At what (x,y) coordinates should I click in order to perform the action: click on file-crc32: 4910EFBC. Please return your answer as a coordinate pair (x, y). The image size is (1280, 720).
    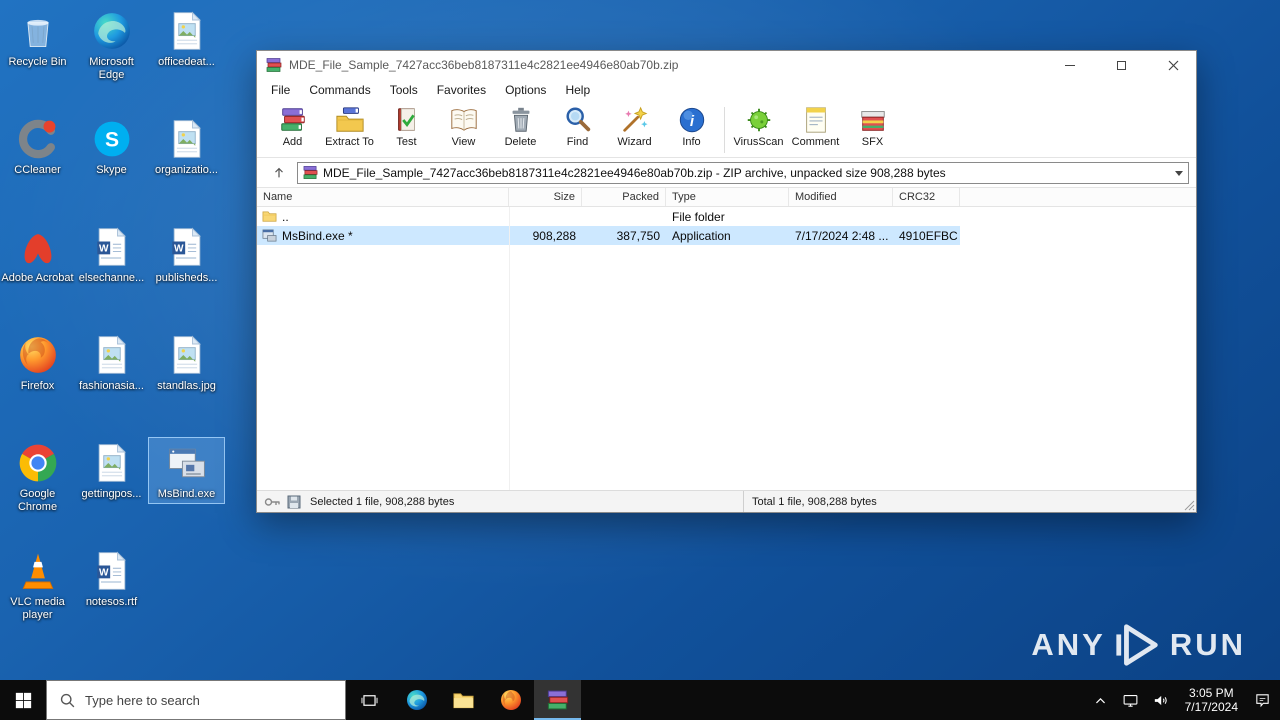
    Looking at the image, I should click on (928, 235).